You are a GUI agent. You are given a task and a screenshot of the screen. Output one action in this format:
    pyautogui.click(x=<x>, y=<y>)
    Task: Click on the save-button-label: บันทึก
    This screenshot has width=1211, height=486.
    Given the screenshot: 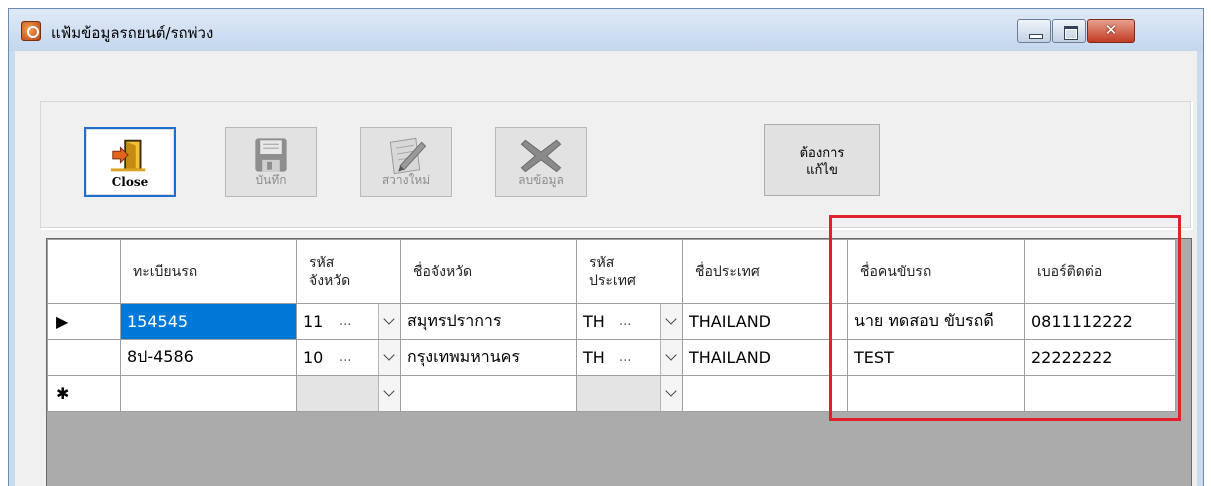 What is the action you would take?
    pyautogui.click(x=271, y=180)
    